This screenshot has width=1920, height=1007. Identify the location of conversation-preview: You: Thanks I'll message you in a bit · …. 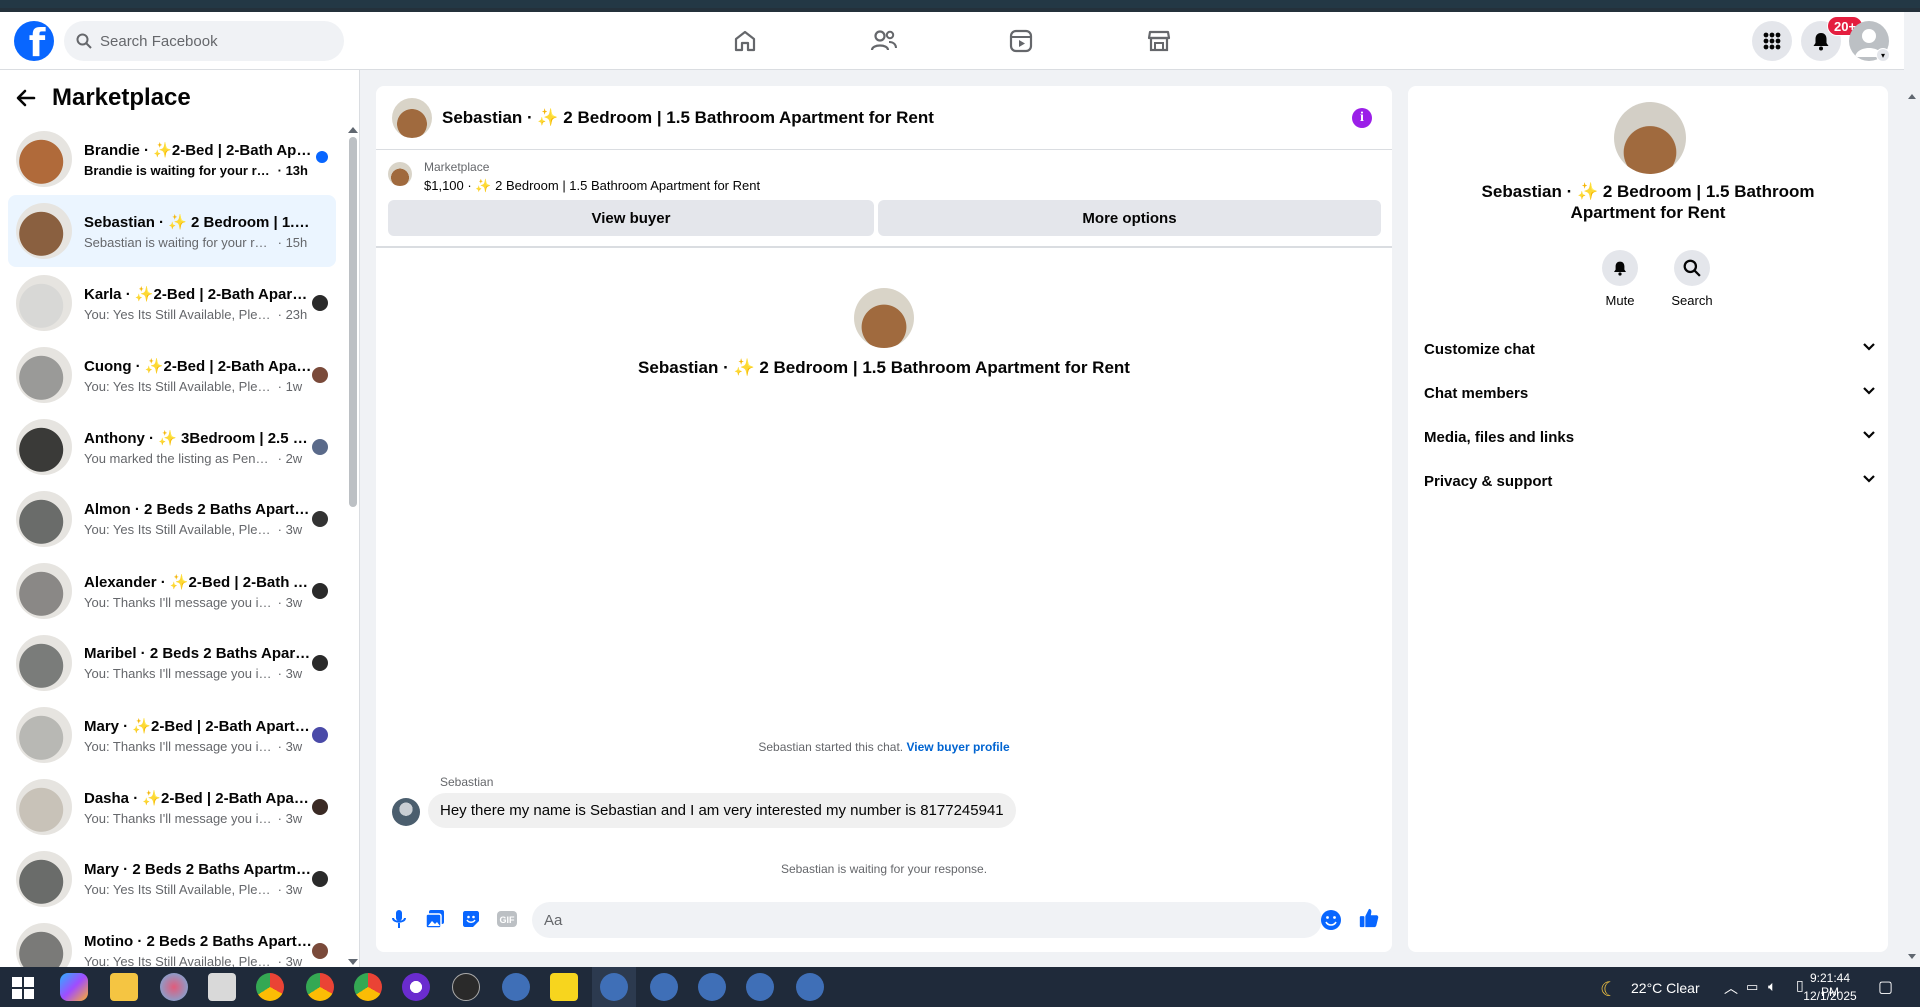
(193, 818).